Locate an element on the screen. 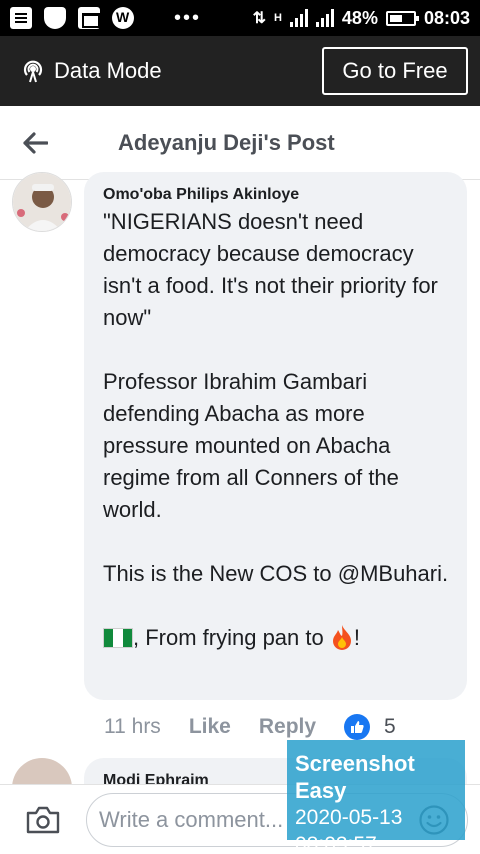  avatar is located at coordinates (42, 202).